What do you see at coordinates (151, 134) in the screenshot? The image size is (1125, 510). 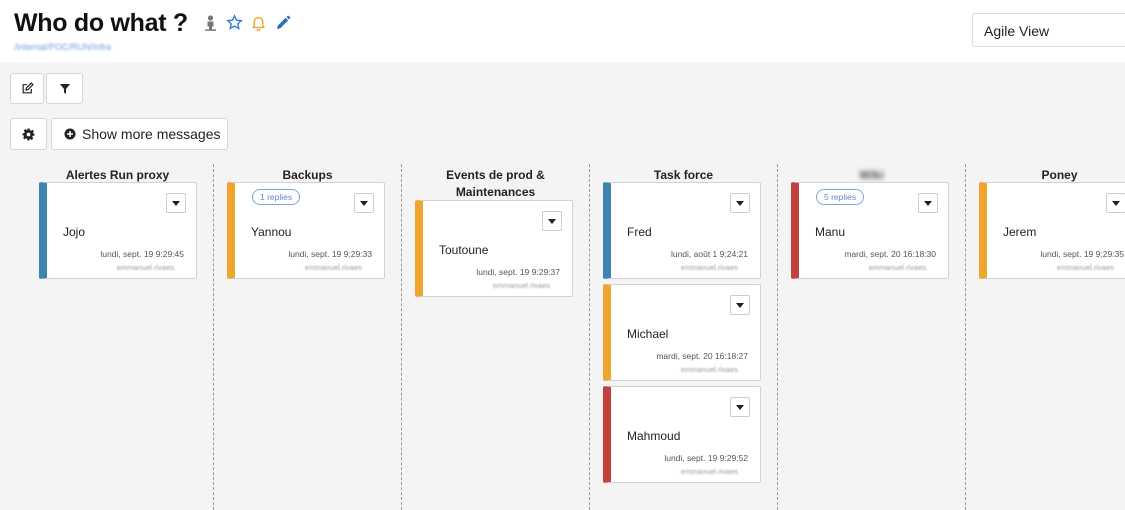 I see `show-more-label: Show more messages` at bounding box center [151, 134].